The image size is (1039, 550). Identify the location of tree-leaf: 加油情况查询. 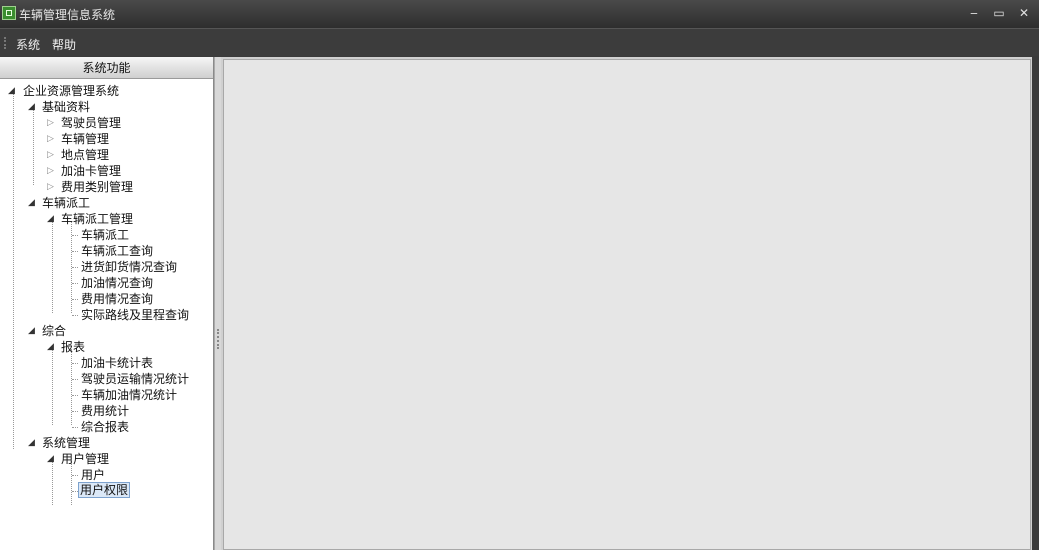
(117, 283).